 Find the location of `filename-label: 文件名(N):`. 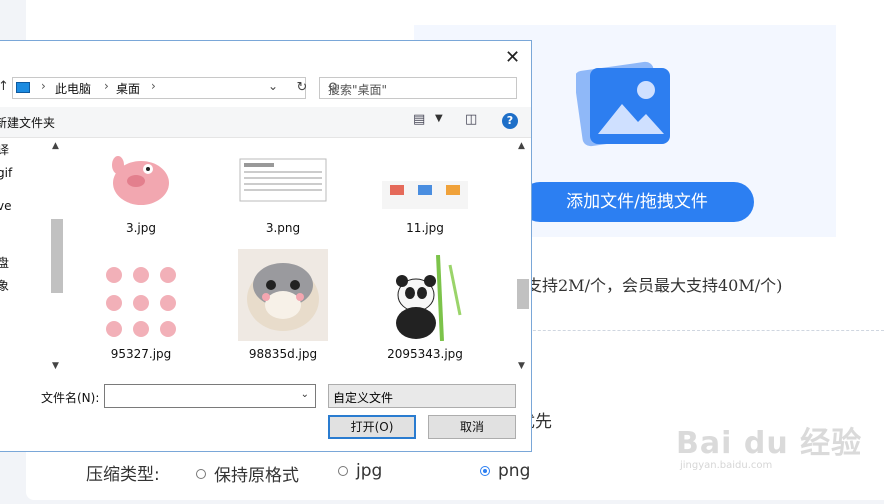

filename-label: 文件名(N): is located at coordinates (70, 398).